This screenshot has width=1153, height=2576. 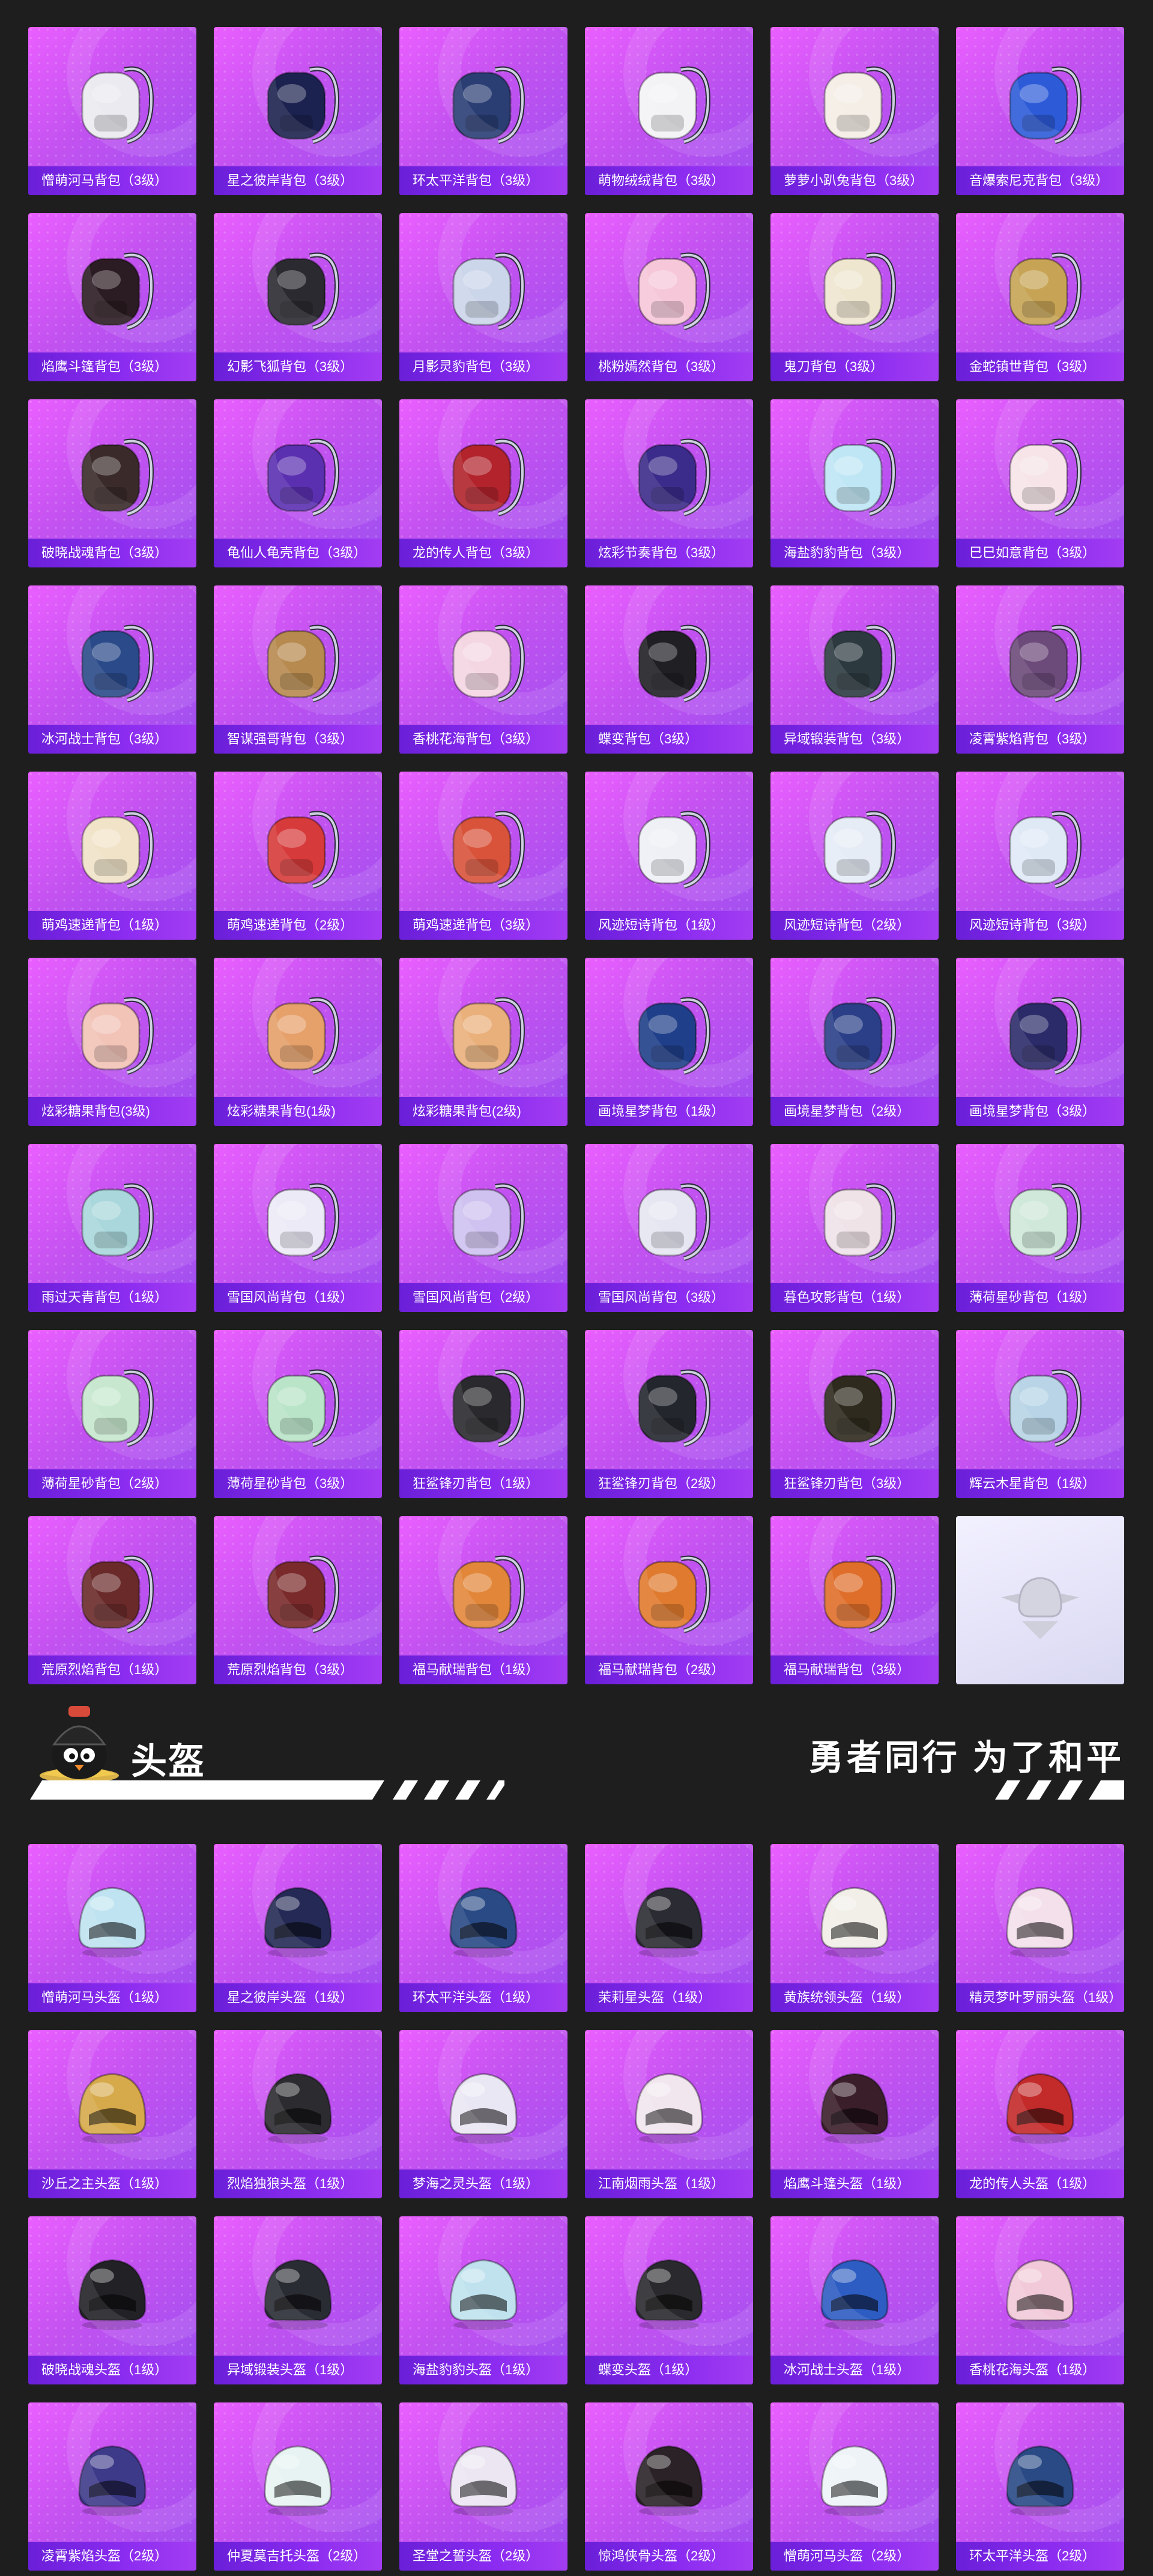 What do you see at coordinates (1040, 2487) in the screenshot?
I see `helmet-card: 环太平洋头盔（2级）` at bounding box center [1040, 2487].